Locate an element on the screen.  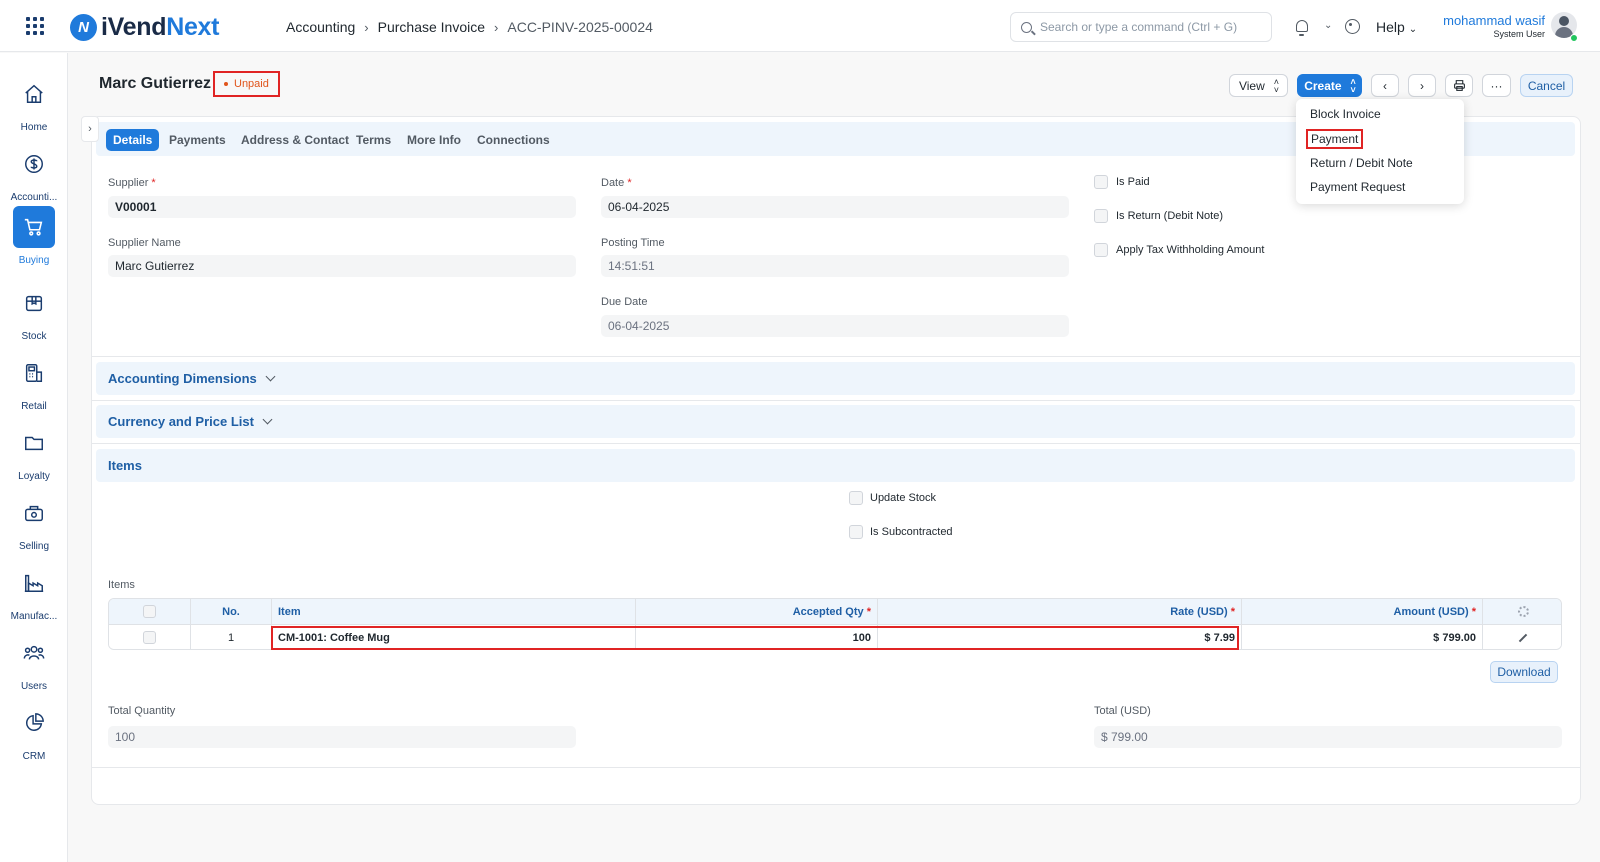
select-all-checkbox is located at coordinates (149, 611).